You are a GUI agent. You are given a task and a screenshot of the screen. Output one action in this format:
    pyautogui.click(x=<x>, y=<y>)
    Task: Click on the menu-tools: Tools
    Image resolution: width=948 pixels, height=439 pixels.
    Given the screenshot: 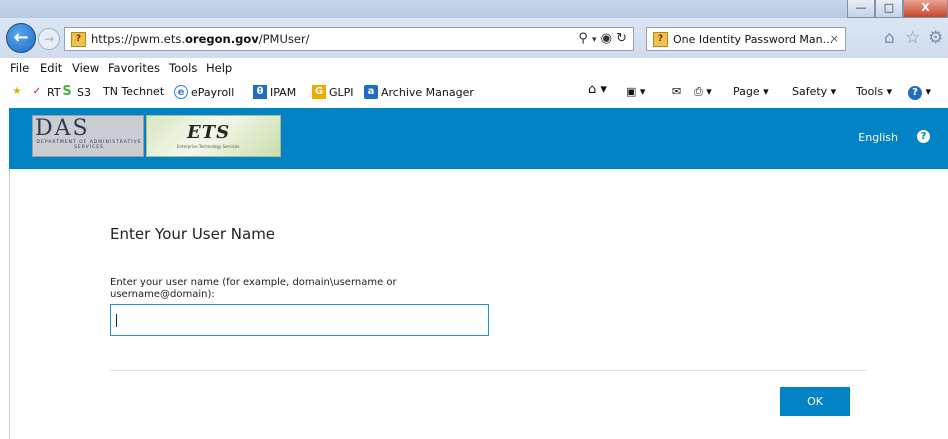 What is the action you would take?
    pyautogui.click(x=183, y=68)
    